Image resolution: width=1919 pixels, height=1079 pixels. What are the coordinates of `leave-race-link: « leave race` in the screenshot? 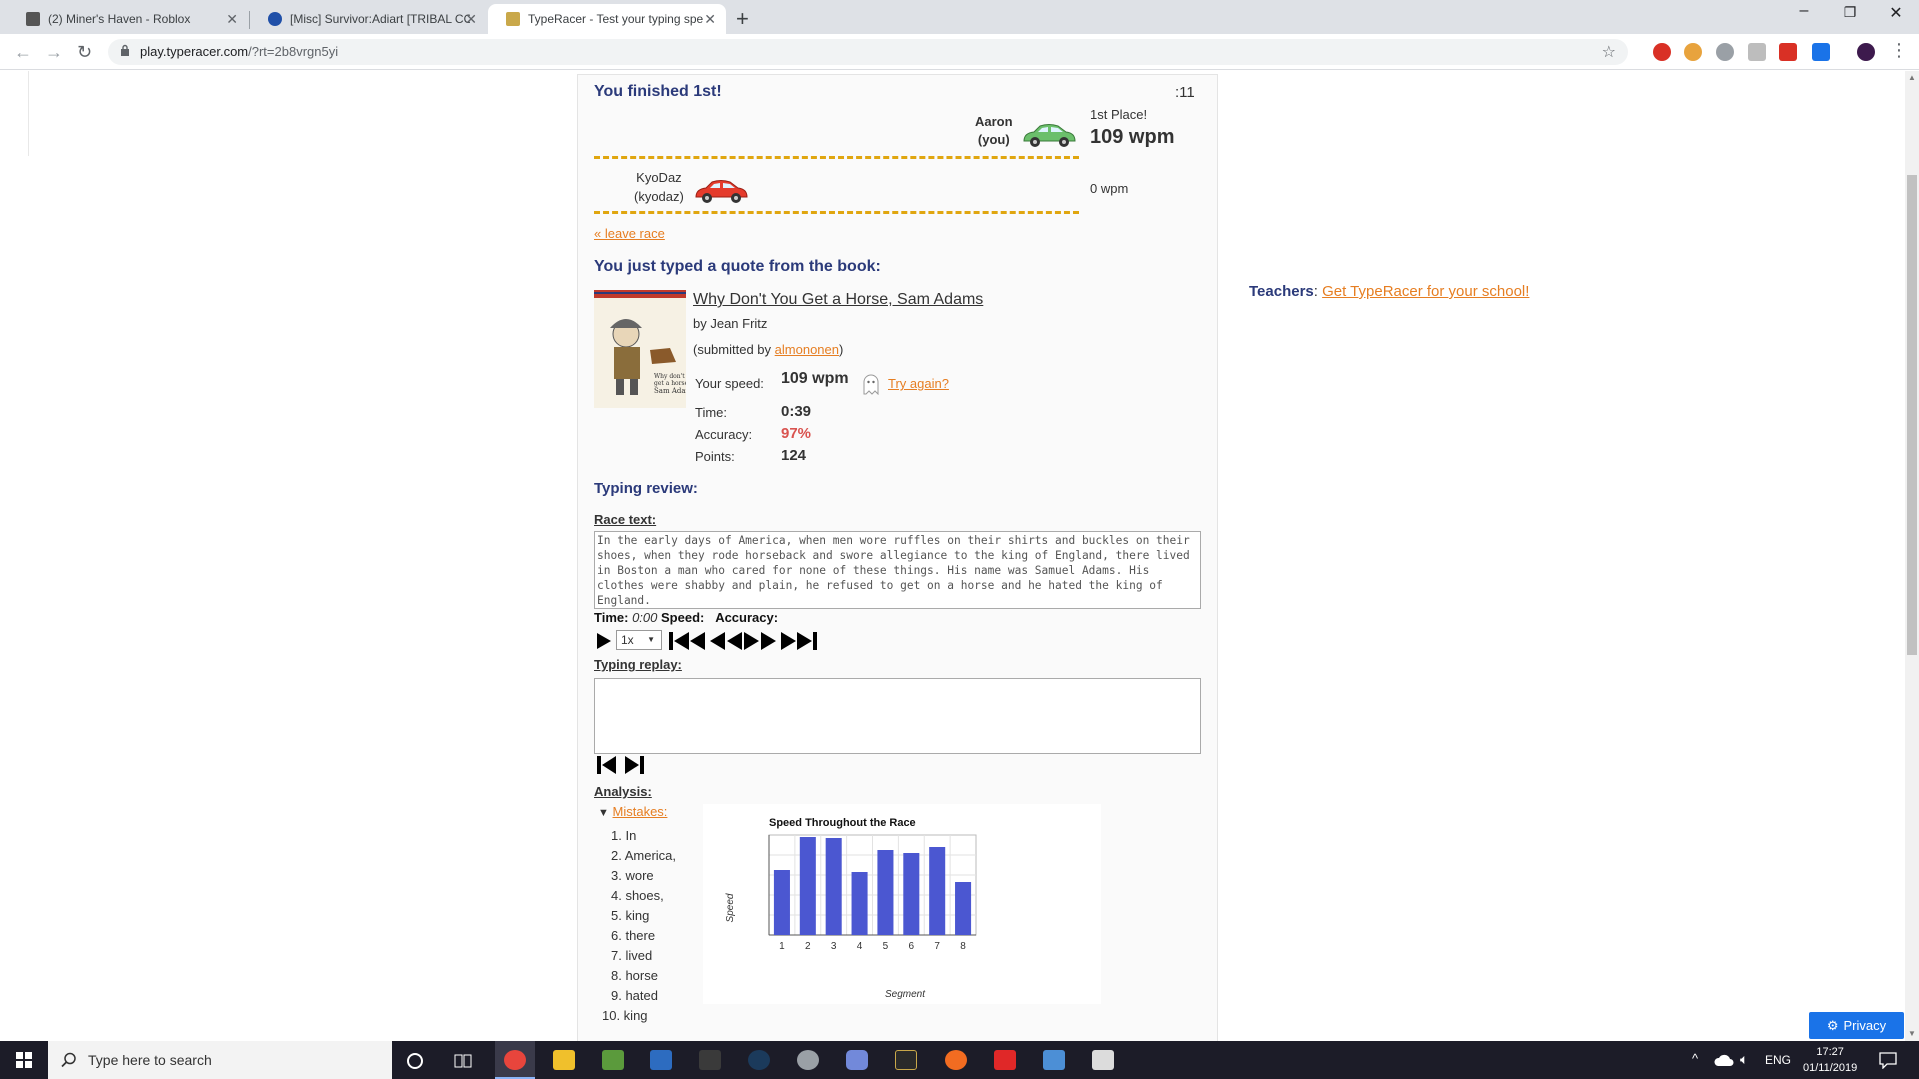 It's located at (629, 233).